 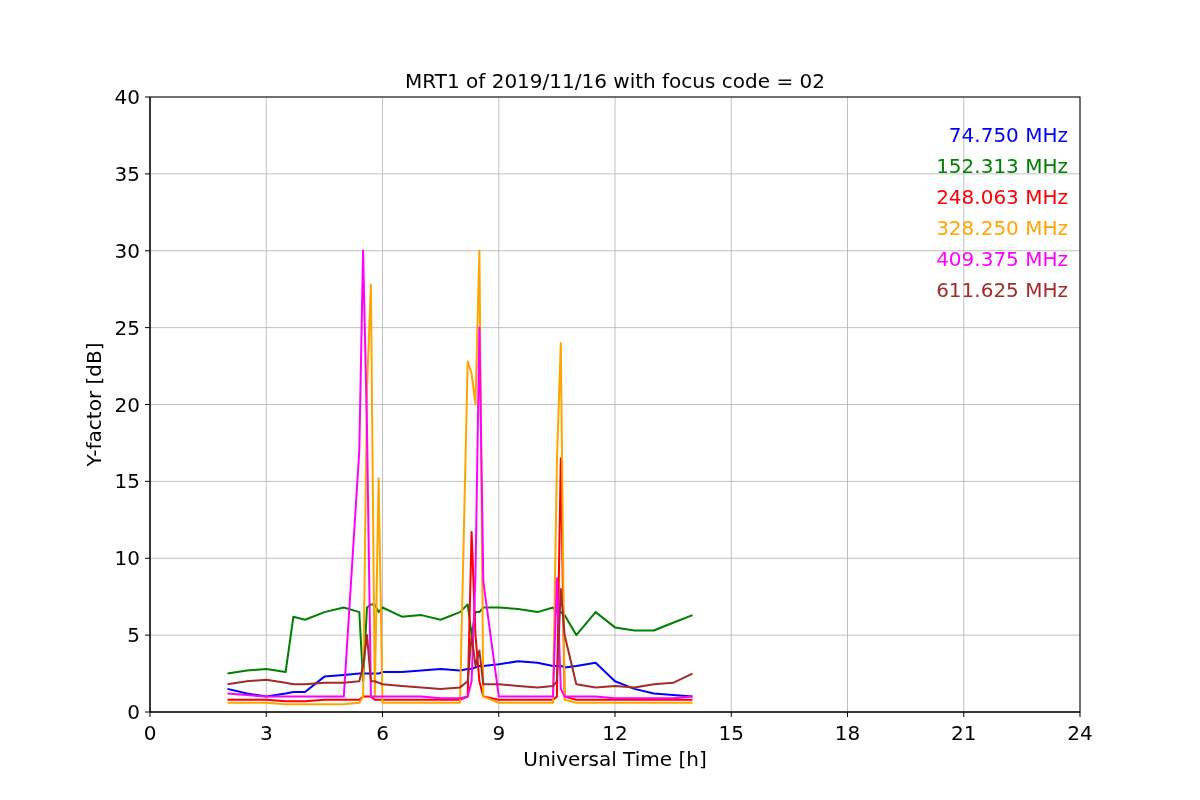 I want to click on tick-label: 30, so click(x=127, y=250).